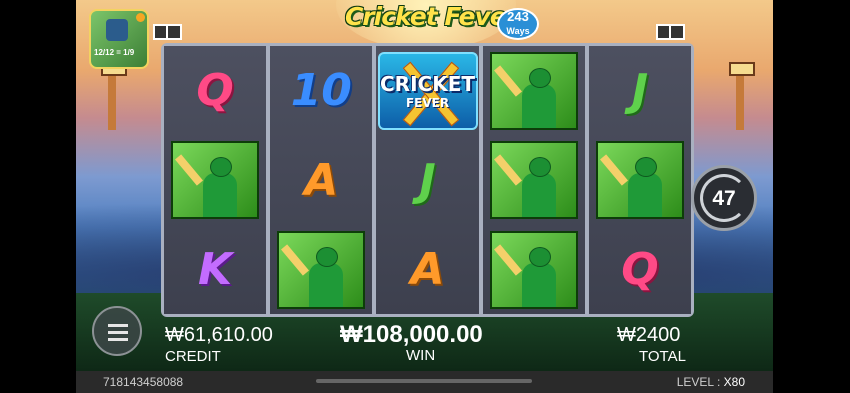 This screenshot has width=850, height=393. Describe the element at coordinates (193, 356) in the screenshot. I see `credit-label: CREDIT` at that location.